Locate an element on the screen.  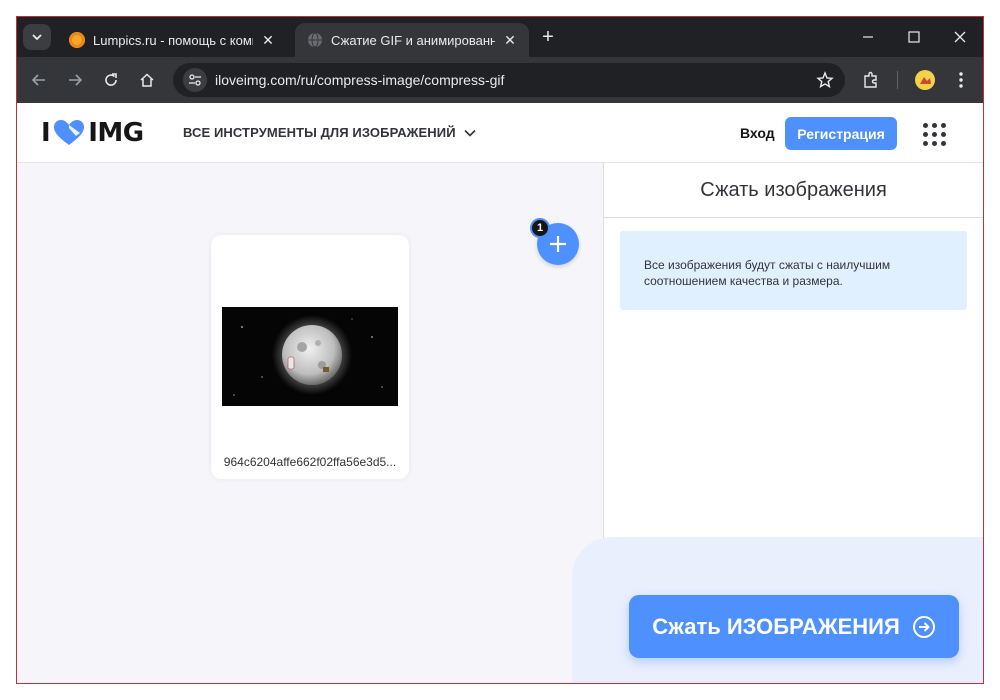
arrow-right-circle-icon is located at coordinates (923, 626).